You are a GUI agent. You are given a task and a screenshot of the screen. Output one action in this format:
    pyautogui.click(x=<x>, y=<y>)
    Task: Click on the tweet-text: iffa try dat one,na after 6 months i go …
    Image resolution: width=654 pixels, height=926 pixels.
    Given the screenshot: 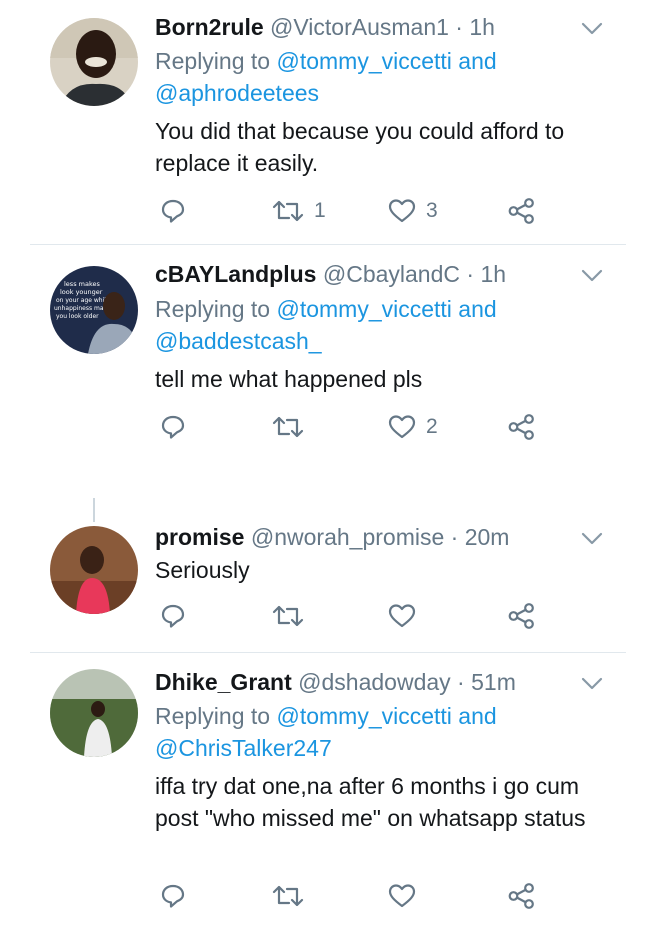 What is the action you would take?
    pyautogui.click(x=370, y=802)
    